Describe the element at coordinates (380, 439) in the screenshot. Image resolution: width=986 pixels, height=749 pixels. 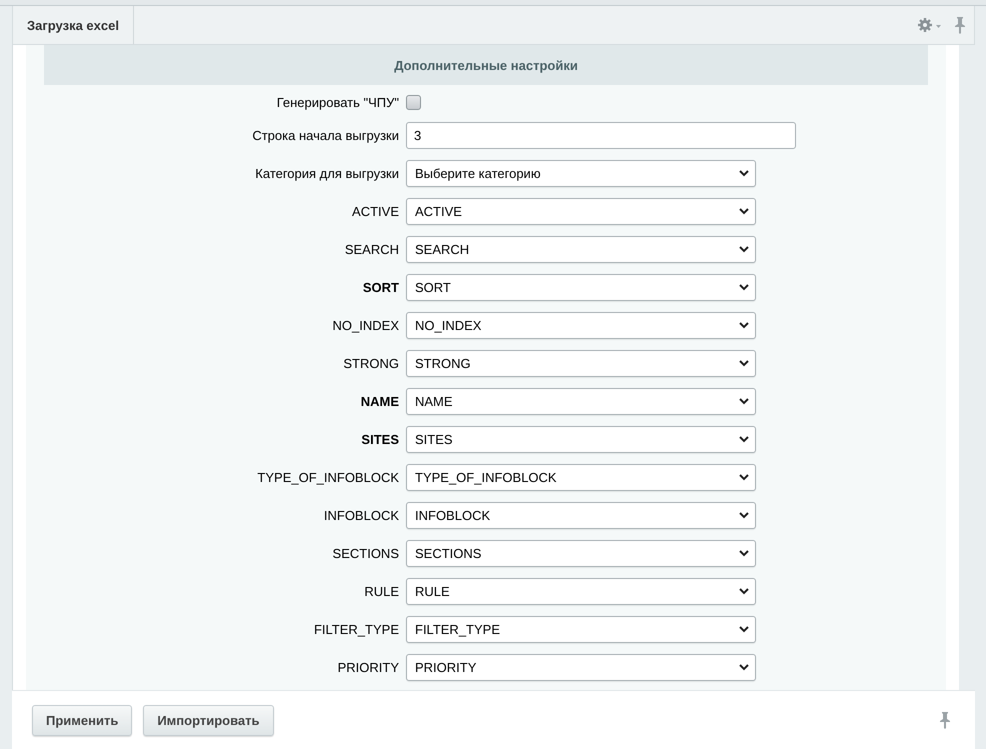
I see `field-label: SITES` at that location.